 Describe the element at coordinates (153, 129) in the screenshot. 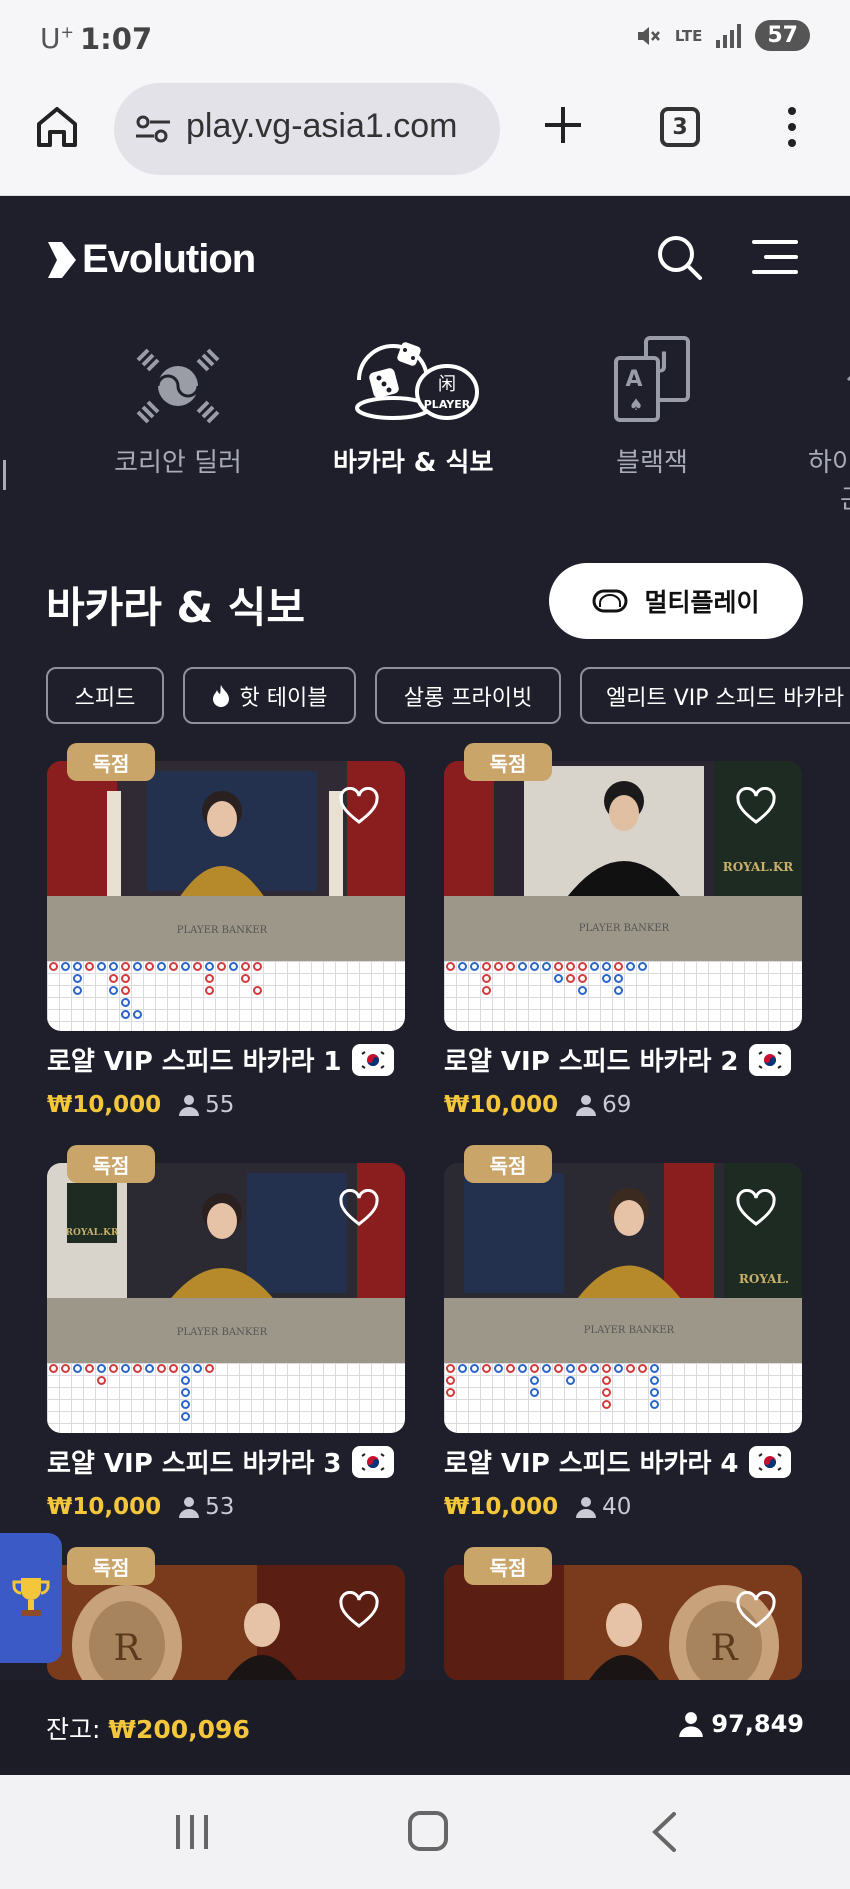

I see `site-settings-icon` at that location.